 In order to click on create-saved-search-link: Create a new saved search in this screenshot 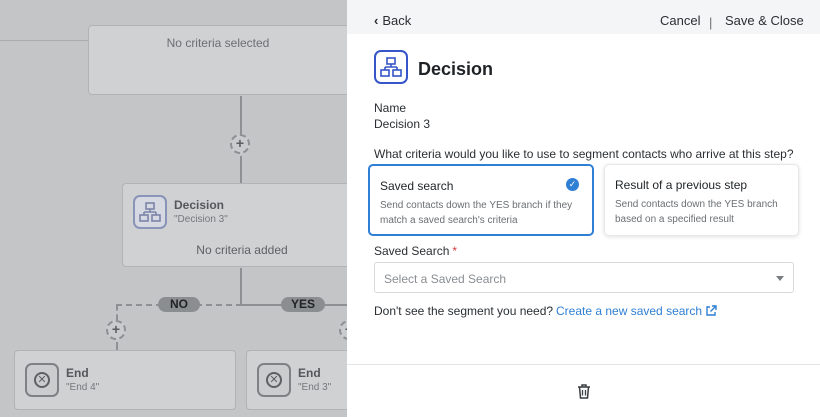, I will do `click(636, 312)`.